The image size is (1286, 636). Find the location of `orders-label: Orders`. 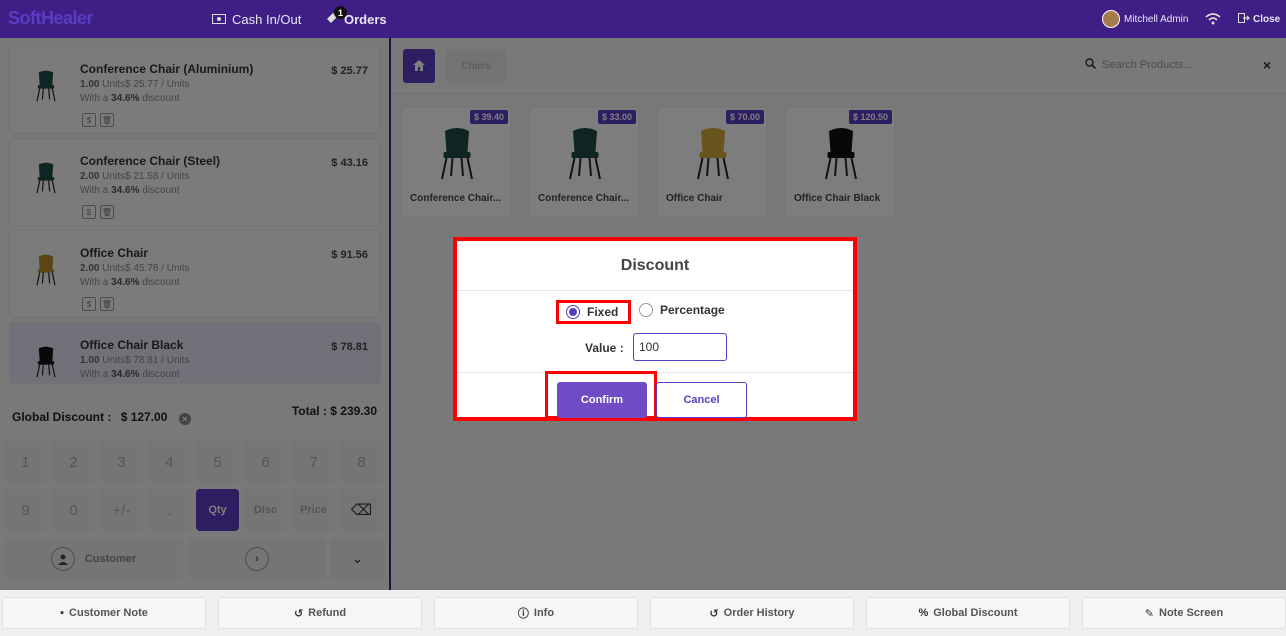

orders-label: Orders is located at coordinates (365, 19).